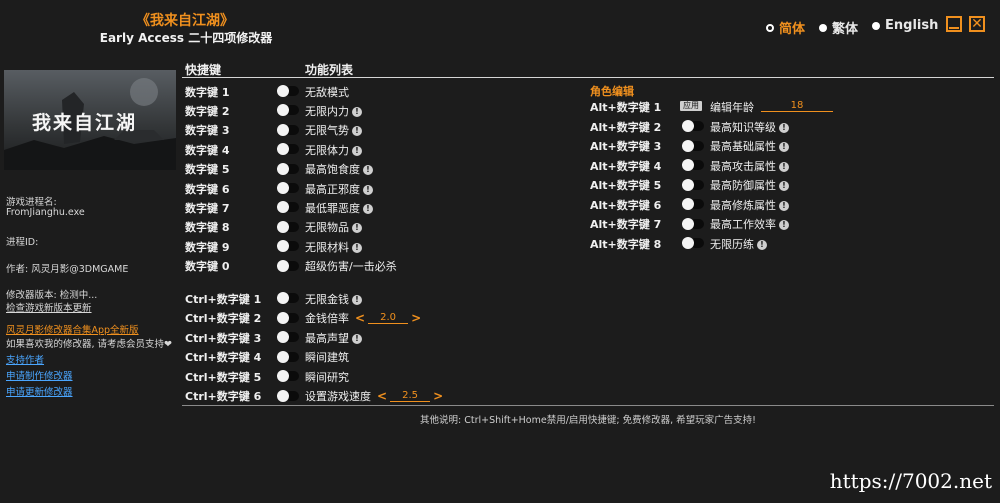  Describe the element at coordinates (977, 24) in the screenshot. I see `close-icon: ✕` at that location.